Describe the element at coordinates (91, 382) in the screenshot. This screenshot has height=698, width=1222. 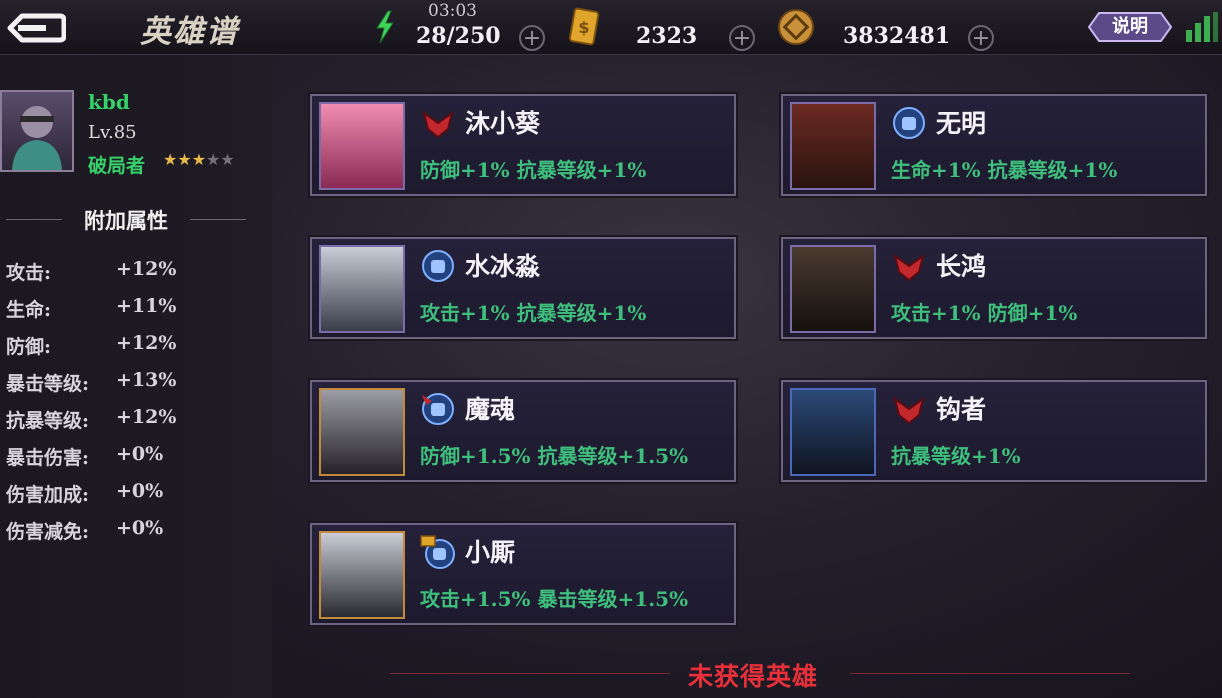
I see `stat-crit-level: 暴击等级: +13%` at that location.